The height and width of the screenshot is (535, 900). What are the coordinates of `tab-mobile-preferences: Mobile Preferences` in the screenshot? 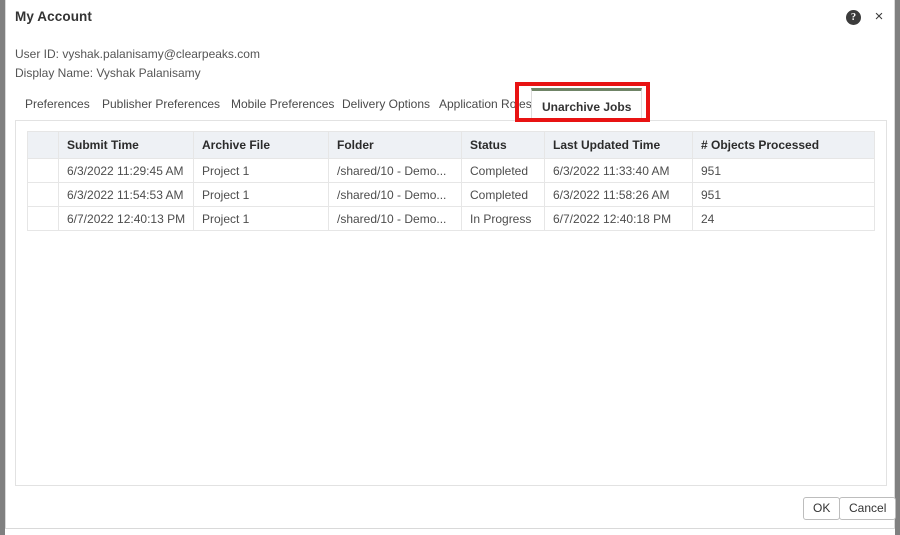 It's located at (282, 104).